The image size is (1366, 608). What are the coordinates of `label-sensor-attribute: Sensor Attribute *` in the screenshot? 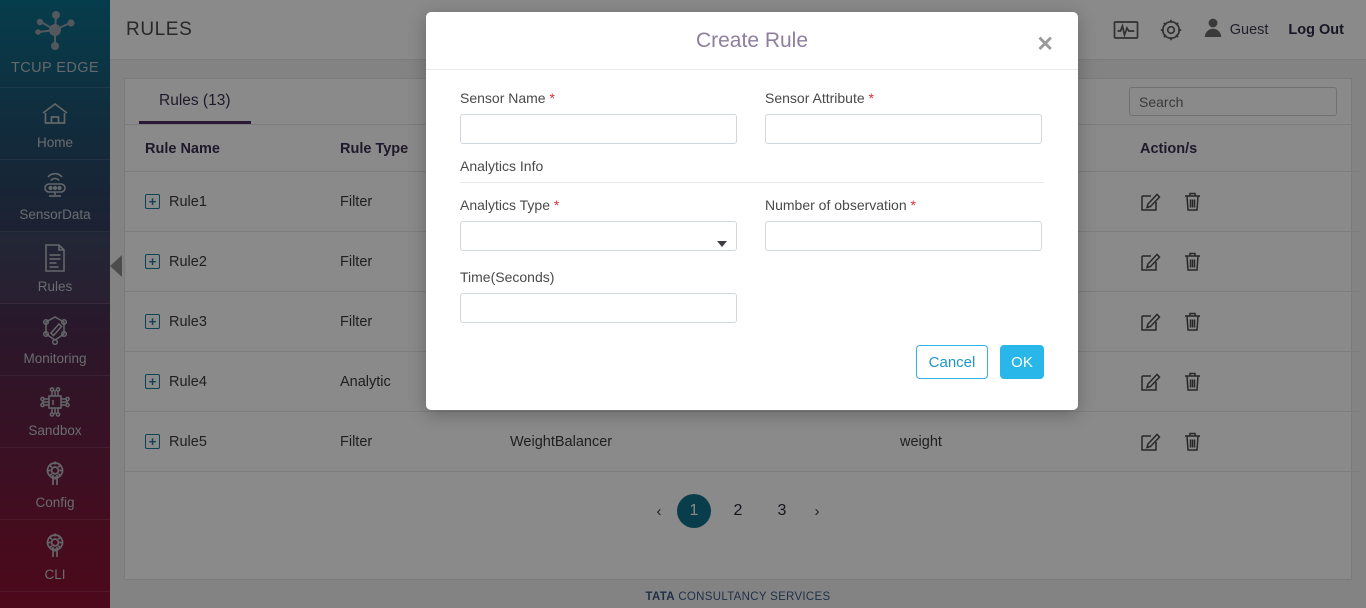 It's located at (903, 98).